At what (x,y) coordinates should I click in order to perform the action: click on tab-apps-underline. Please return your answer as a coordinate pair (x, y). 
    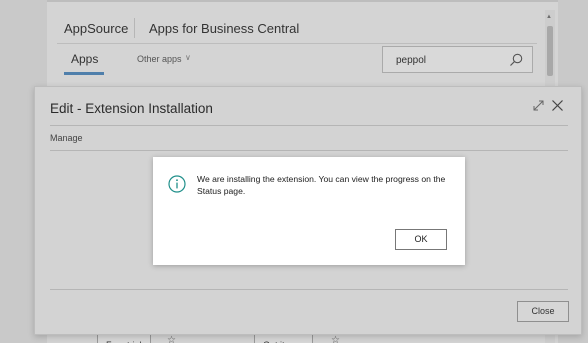
    Looking at the image, I should click on (84, 73).